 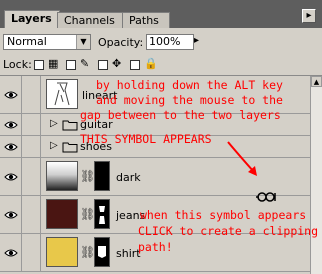 What do you see at coordinates (135, 65) in the screenshot?
I see `lock-all-checkbox` at bounding box center [135, 65].